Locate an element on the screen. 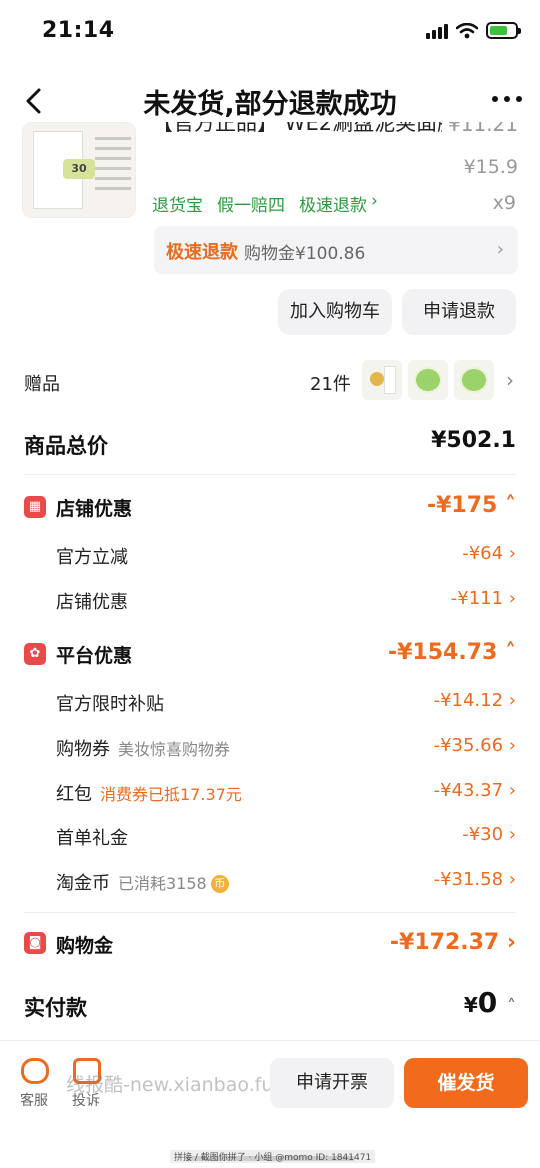 This screenshot has width=540, height=1168. status-icons is located at coordinates (473, 30).